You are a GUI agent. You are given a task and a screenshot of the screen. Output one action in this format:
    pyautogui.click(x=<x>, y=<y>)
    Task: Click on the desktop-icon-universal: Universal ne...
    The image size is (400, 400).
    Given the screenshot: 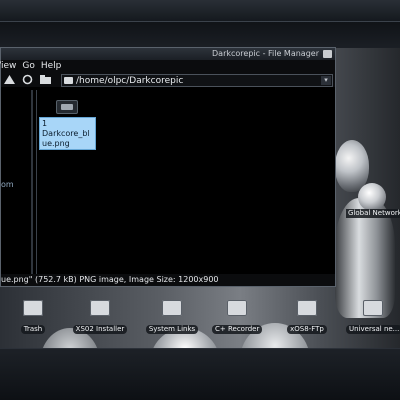 What is the action you would take?
    pyautogui.click(x=373, y=317)
    